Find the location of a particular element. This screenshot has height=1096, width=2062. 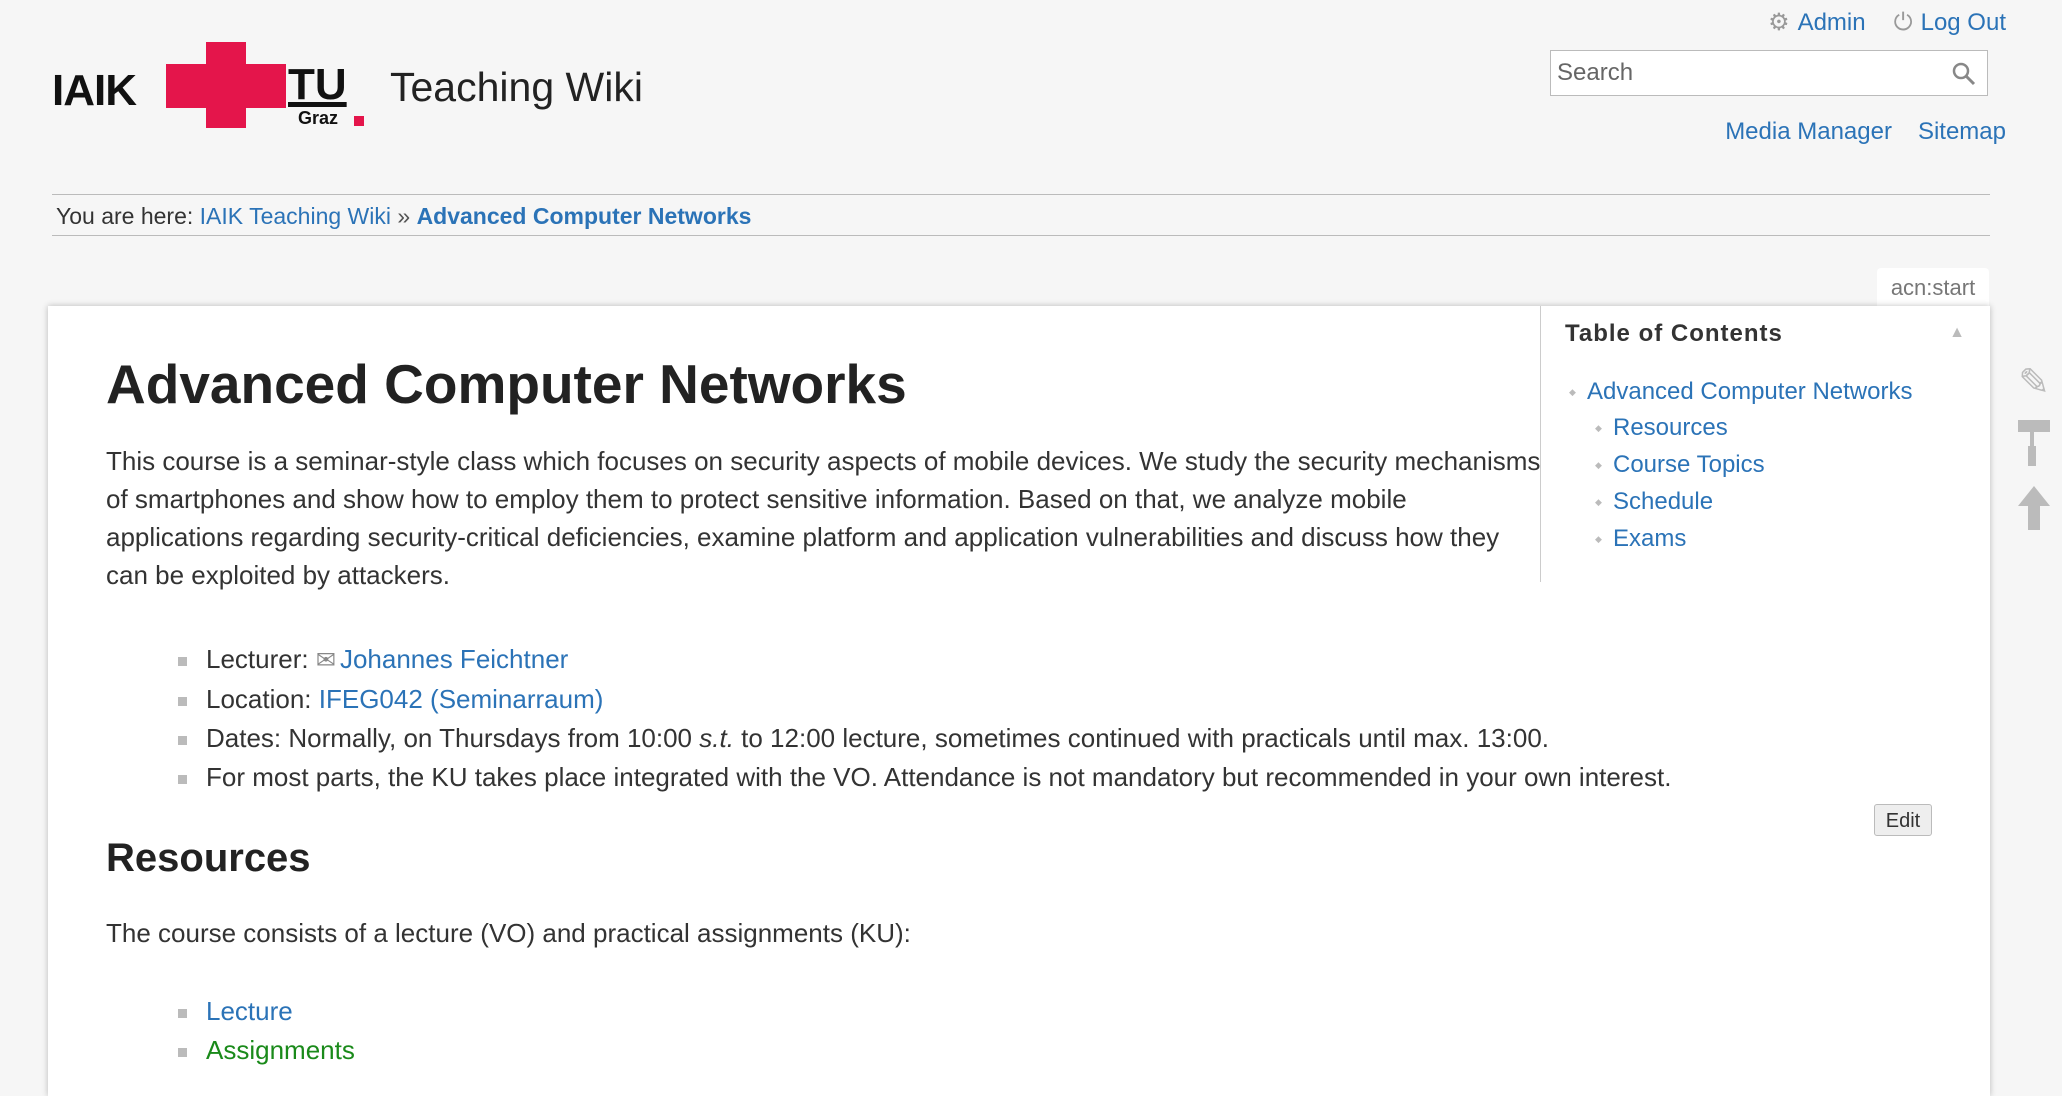

logout-label: Log Out is located at coordinates (1963, 22).